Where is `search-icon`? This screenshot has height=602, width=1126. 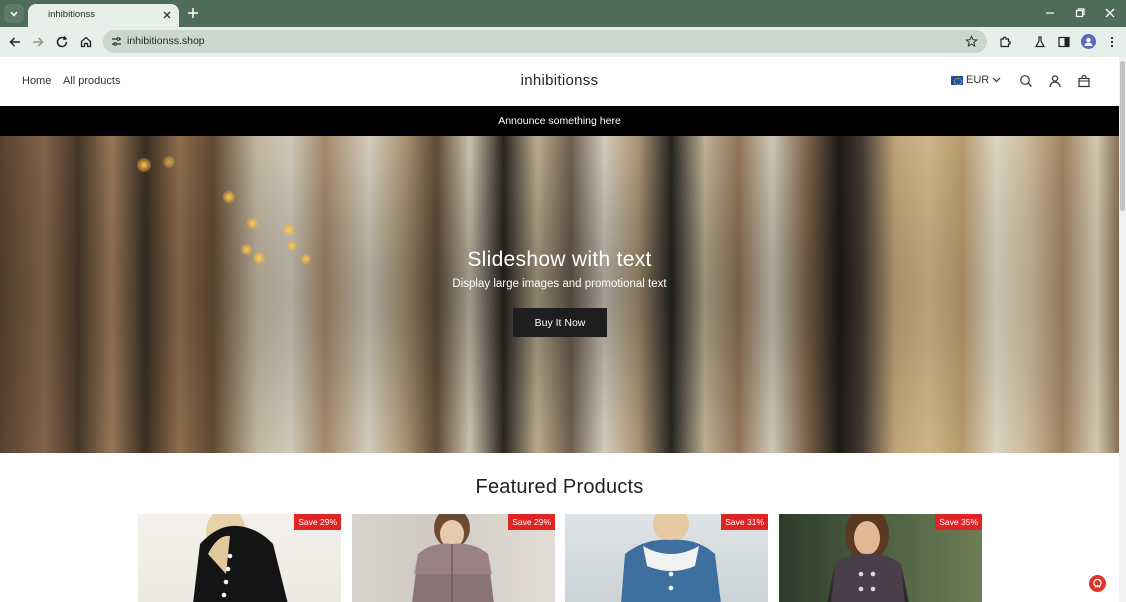
search-icon is located at coordinates (1026, 81).